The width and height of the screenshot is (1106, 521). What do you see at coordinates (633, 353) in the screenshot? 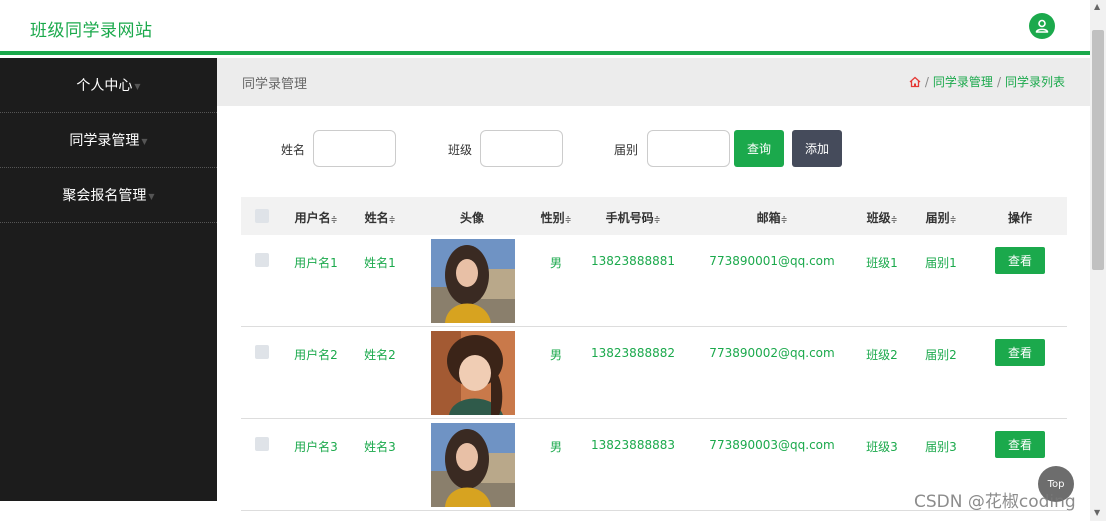
I see `cell-phone: 13823888882` at bounding box center [633, 353].